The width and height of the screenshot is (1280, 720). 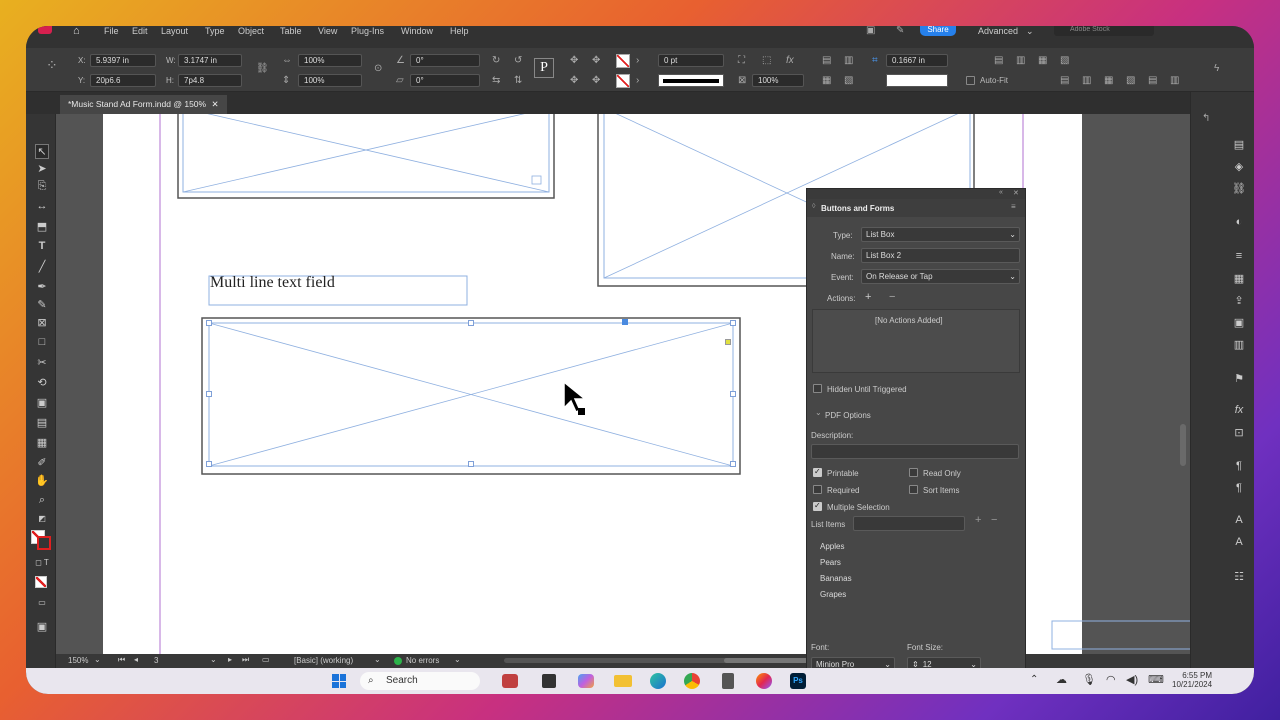 I want to click on panel-toggle-icon: ↰, so click(x=1206, y=119).